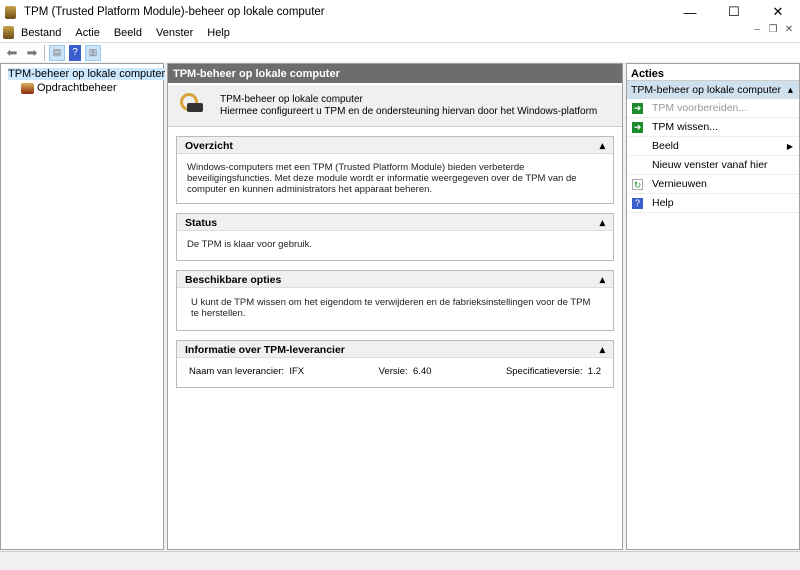 Image resolution: width=800 pixels, height=570 pixels. I want to click on menu-bar: Bestand Actie Beeld Venster Help – ❐ ✕, so click(400, 33).